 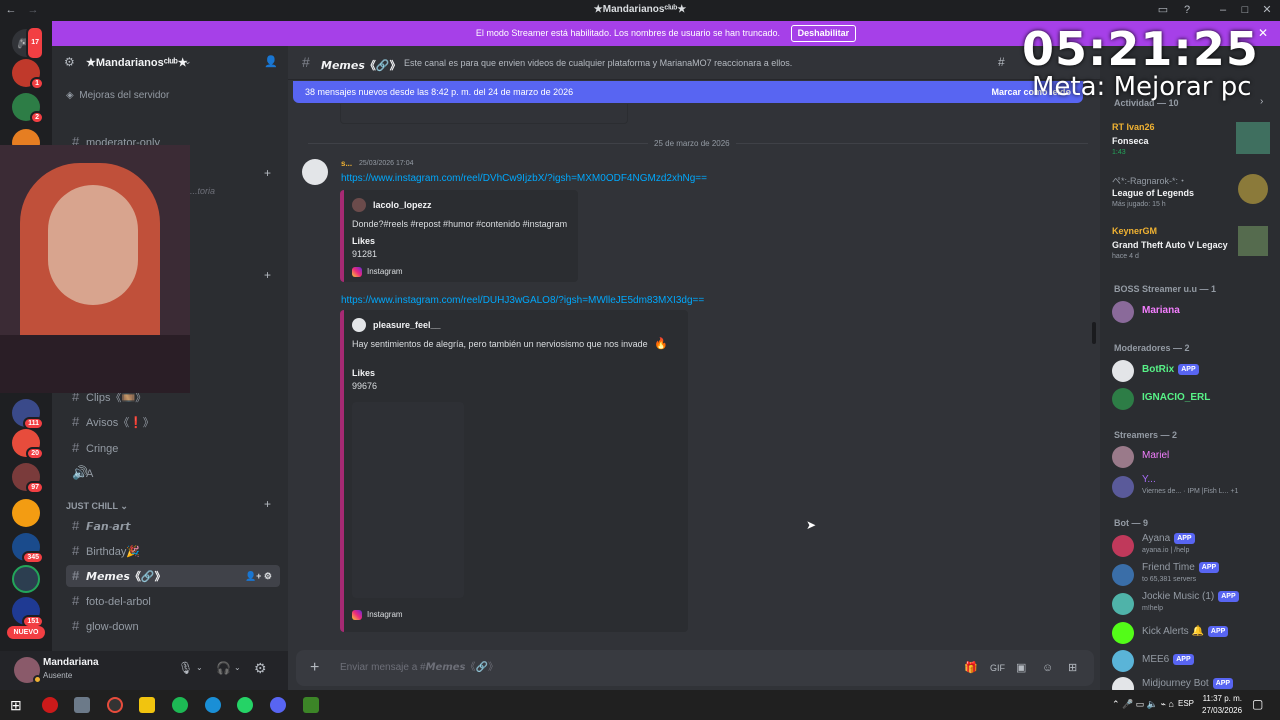 I want to click on channel-fan-art: # 𝙁𝙖𝙣-𝙖𝙧𝙩, so click(x=173, y=526).